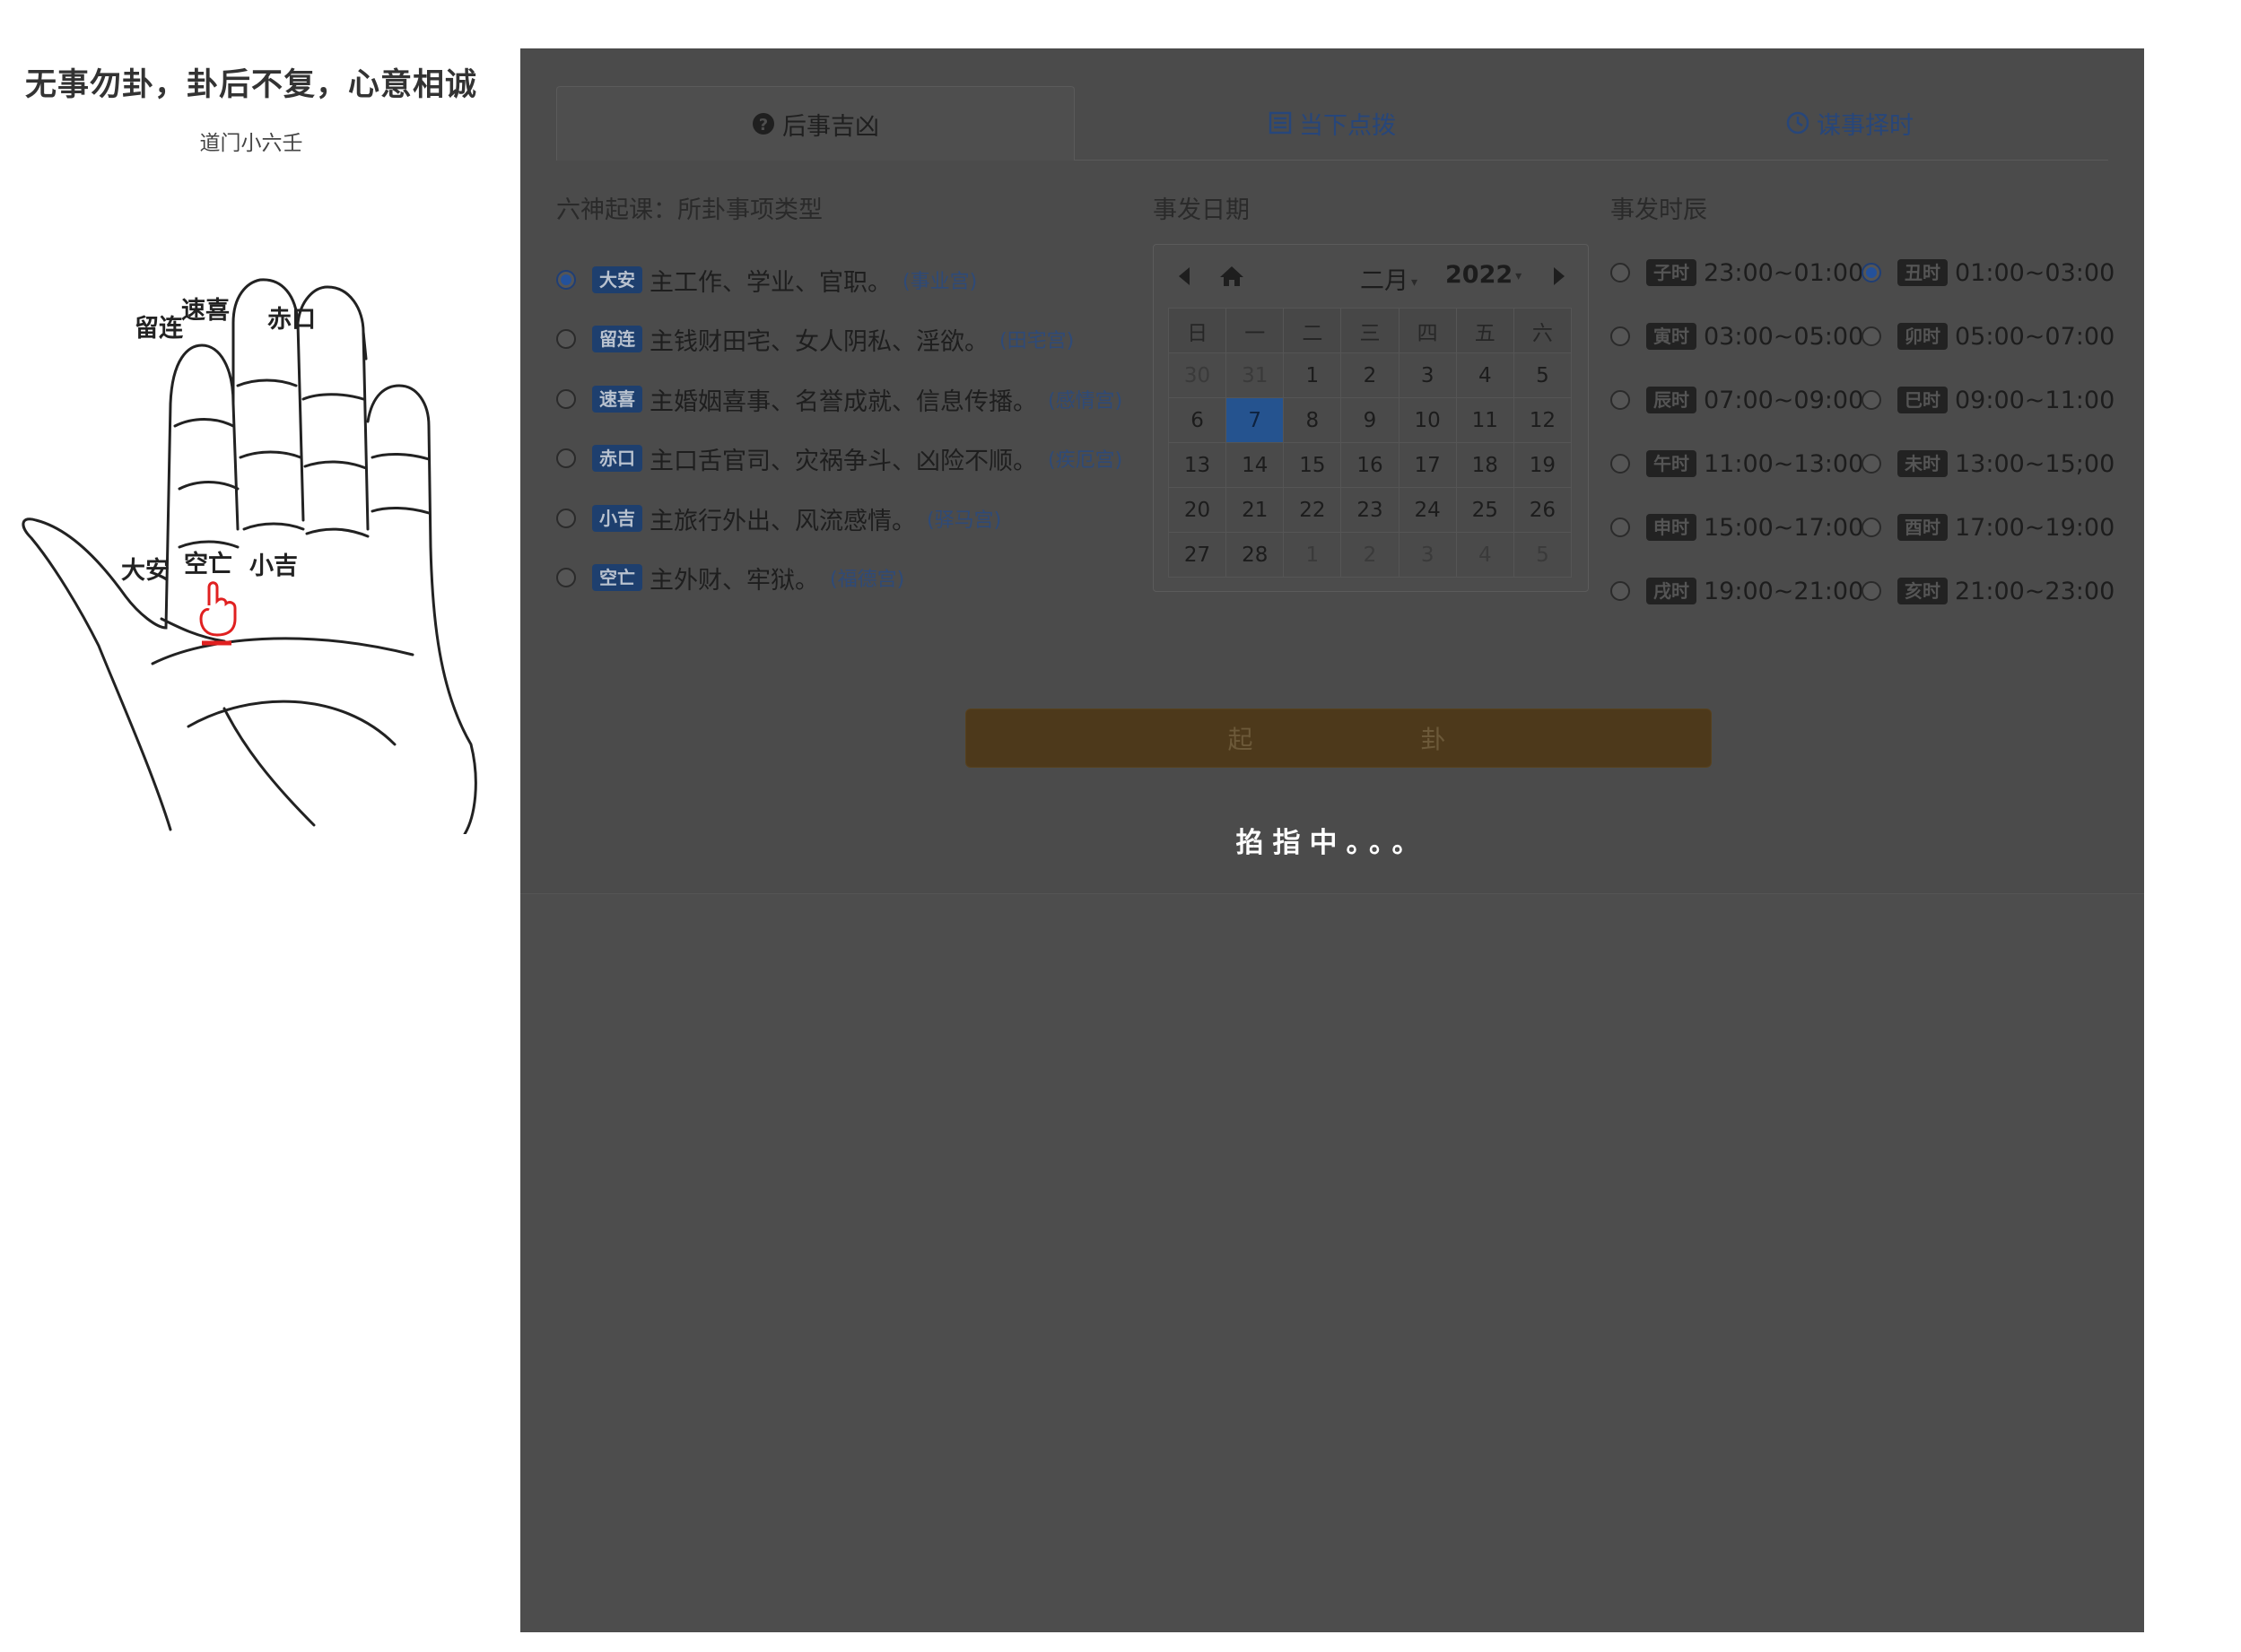 Image resolution: width=2241 pixels, height=1652 pixels. I want to click on radio-hour-si, so click(1871, 400).